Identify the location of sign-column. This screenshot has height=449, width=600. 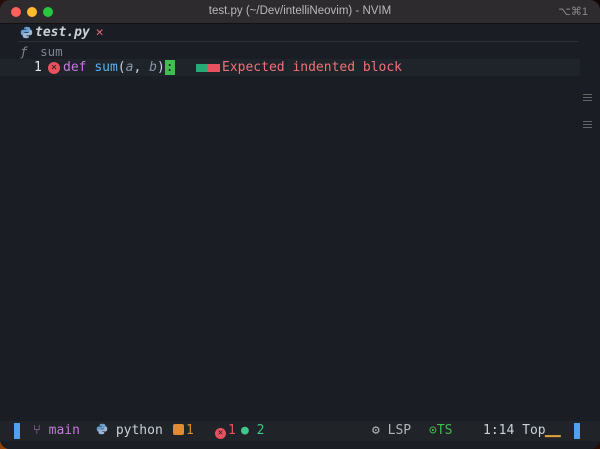
(5, 232).